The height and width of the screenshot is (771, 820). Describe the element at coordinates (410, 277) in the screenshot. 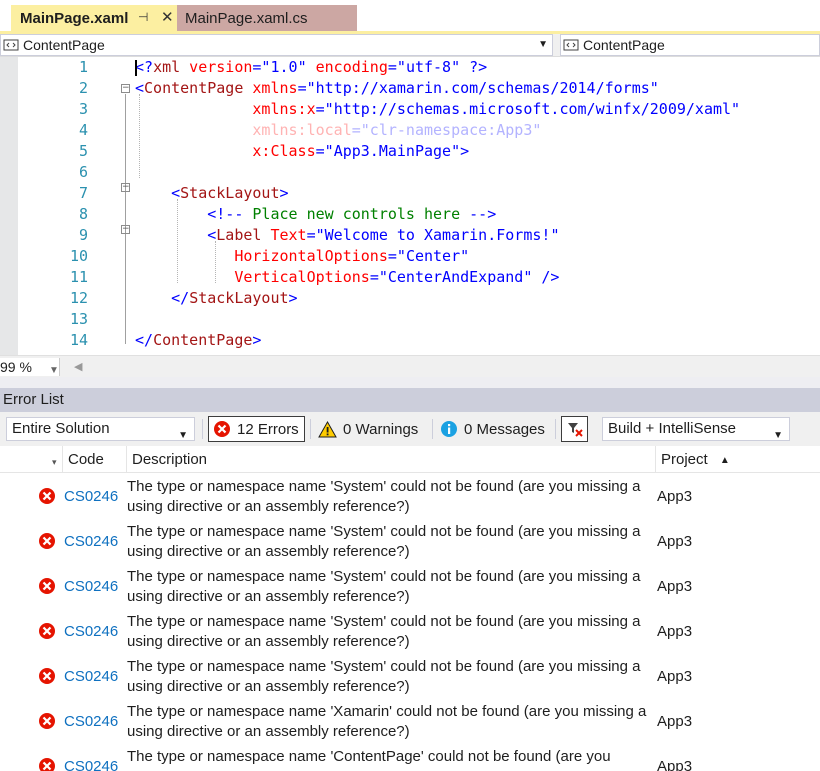

I see `code-line: 11 VerticalOptions="CenterAndExpand" />` at that location.